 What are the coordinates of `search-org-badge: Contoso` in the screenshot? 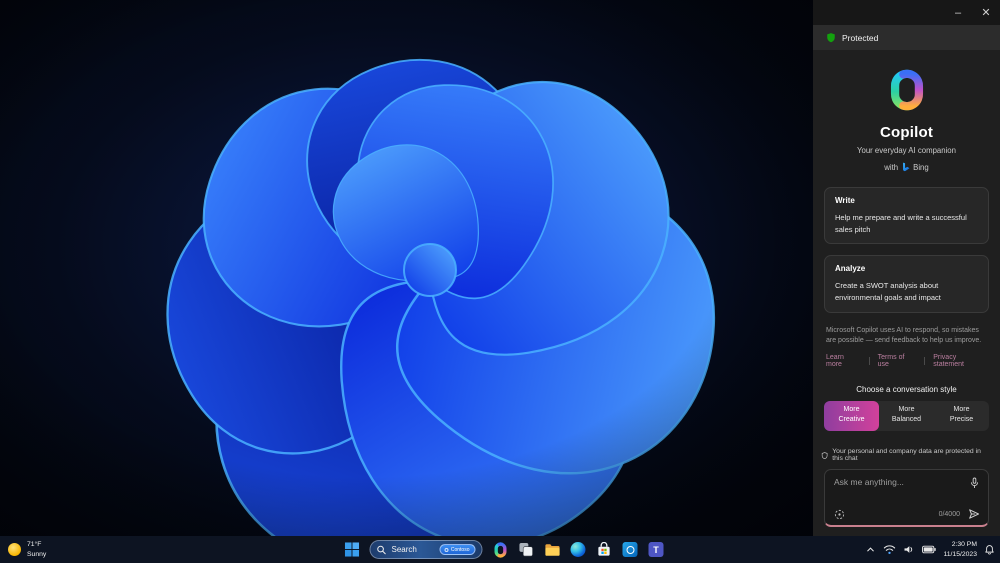 It's located at (457, 549).